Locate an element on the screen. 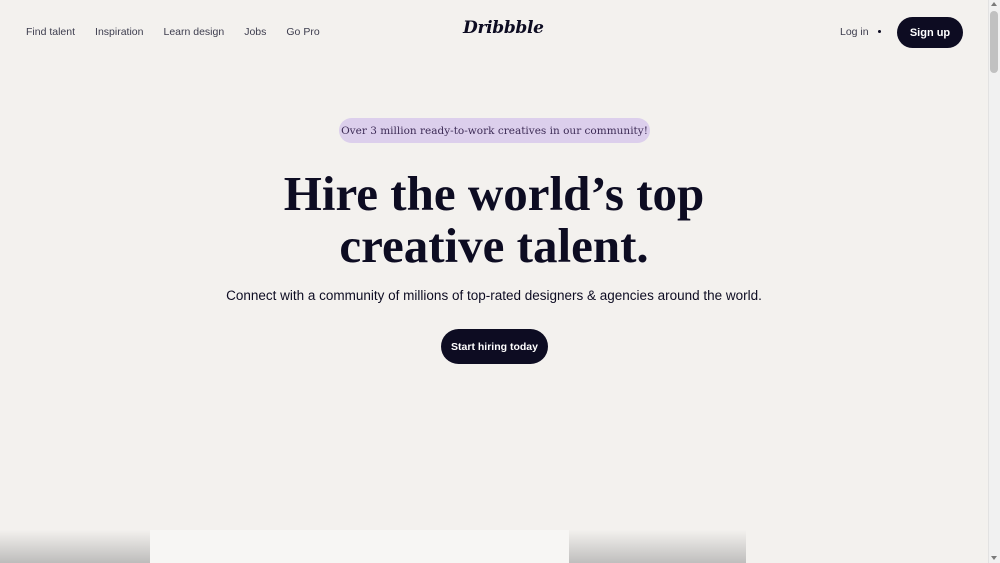 This screenshot has width=1000, height=563. scrollbar-thumb is located at coordinates (994, 42).